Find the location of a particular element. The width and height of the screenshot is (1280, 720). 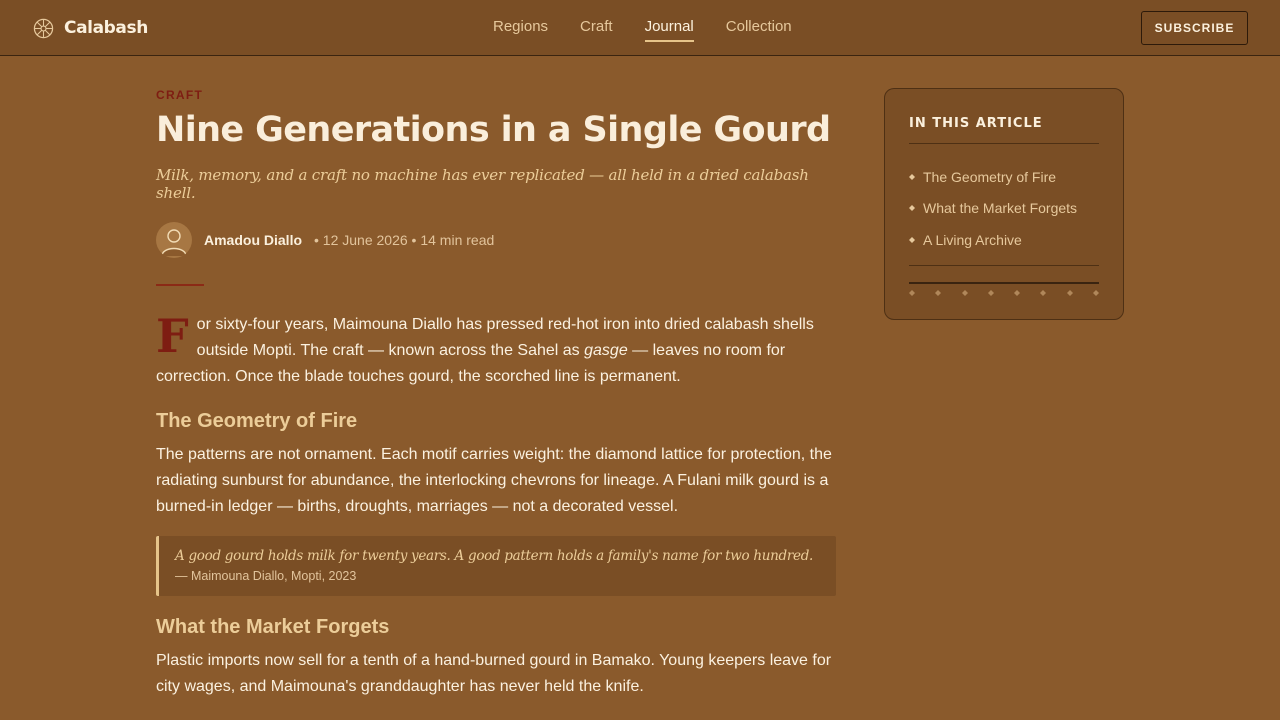

drop-cap: F is located at coordinates (172, 336).